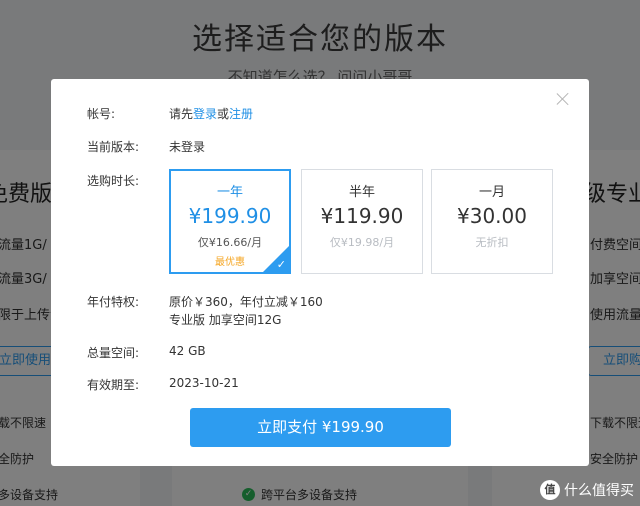  Describe the element at coordinates (223, 114) in the screenshot. I see `account-or: 或` at that location.